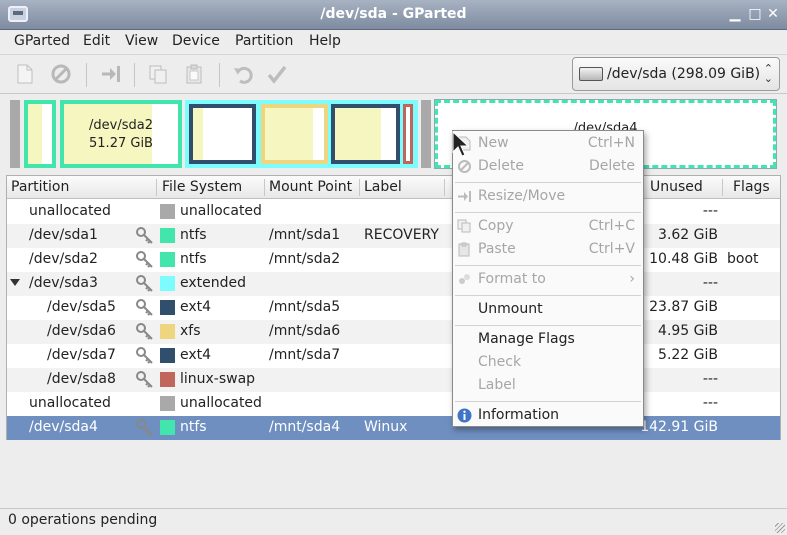 This screenshot has height=535, width=787. What do you see at coordinates (196, 355) in the screenshot?
I see `cell-filesystem: ext4` at bounding box center [196, 355].